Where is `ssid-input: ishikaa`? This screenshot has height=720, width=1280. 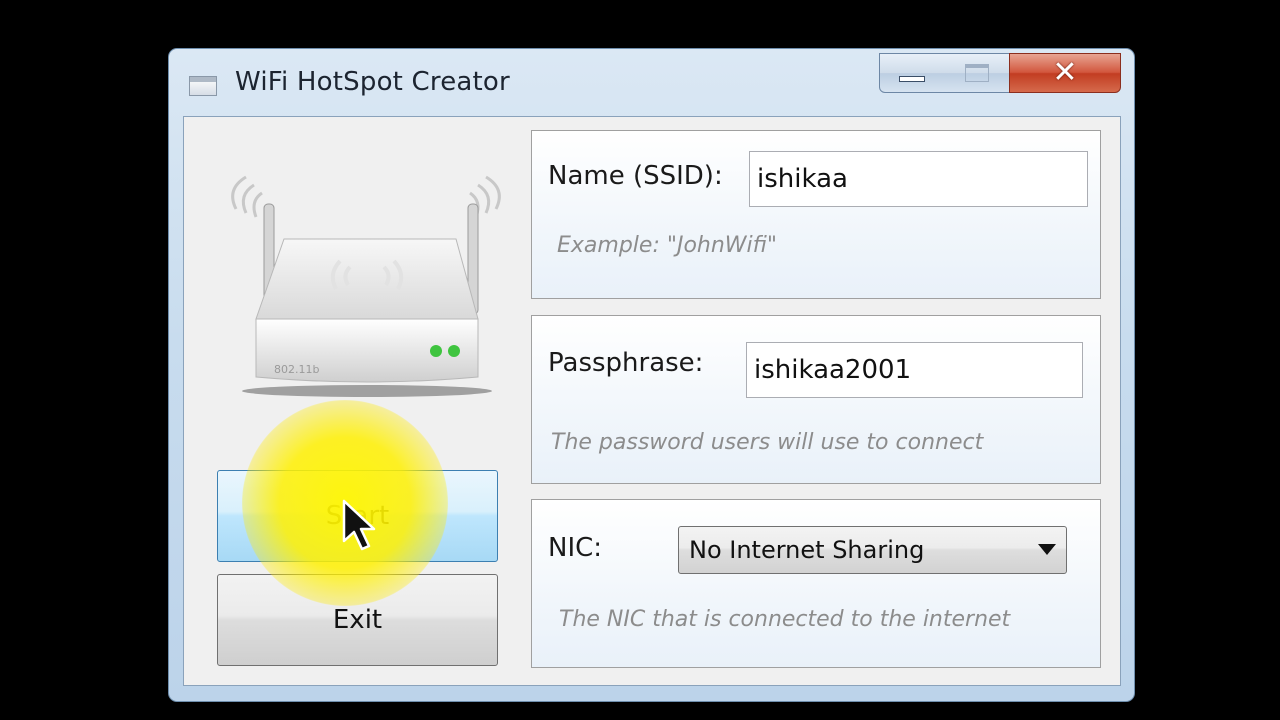 ssid-input: ishikaa is located at coordinates (918, 179).